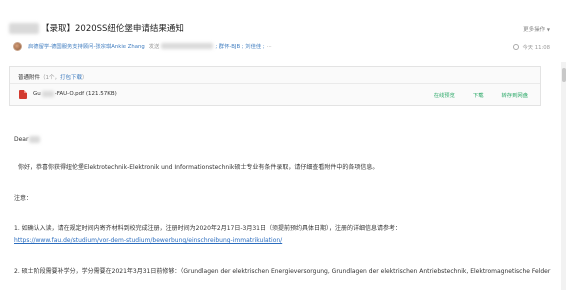 This screenshot has height=290, width=569. I want to click on email-date: 今天 11:08, so click(531, 47).